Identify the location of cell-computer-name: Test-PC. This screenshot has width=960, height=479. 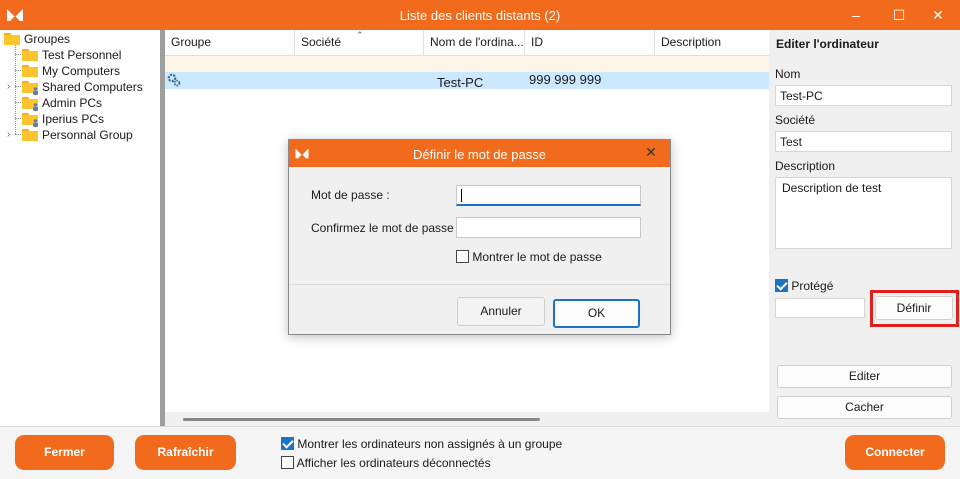
(460, 82).